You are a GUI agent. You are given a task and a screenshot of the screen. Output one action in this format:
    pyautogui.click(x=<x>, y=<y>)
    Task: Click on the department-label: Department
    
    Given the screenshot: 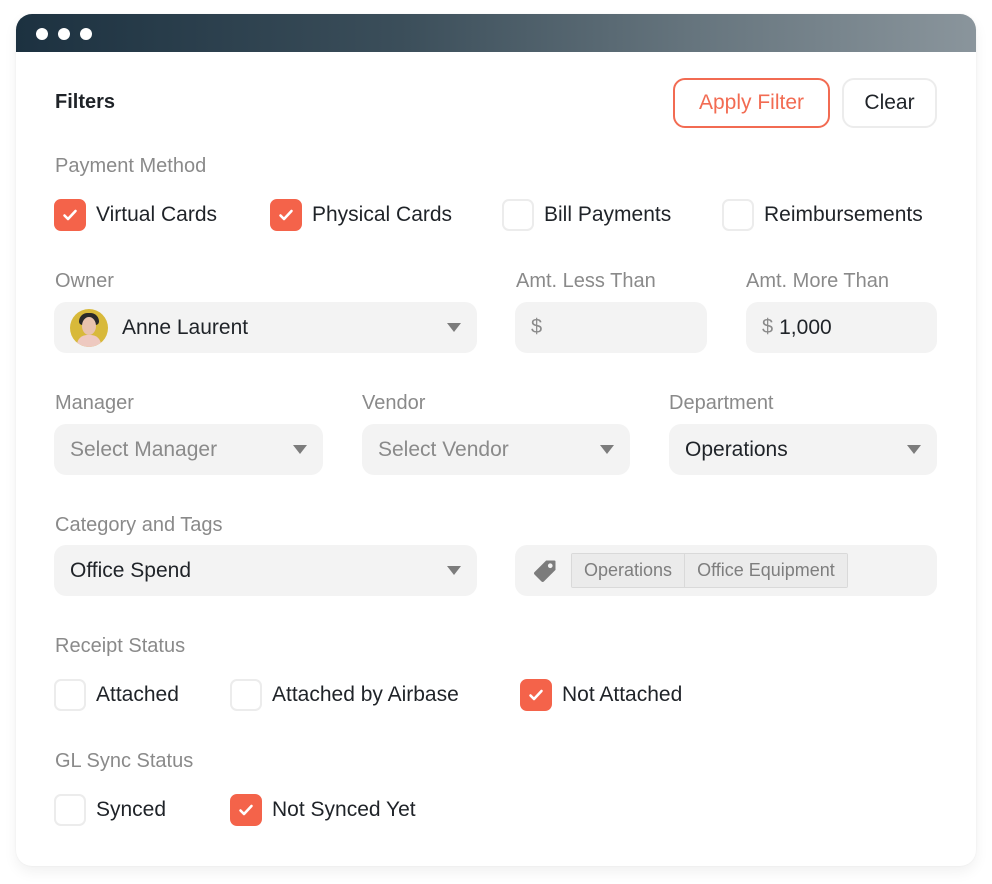 What is the action you would take?
    pyautogui.click(x=721, y=403)
    